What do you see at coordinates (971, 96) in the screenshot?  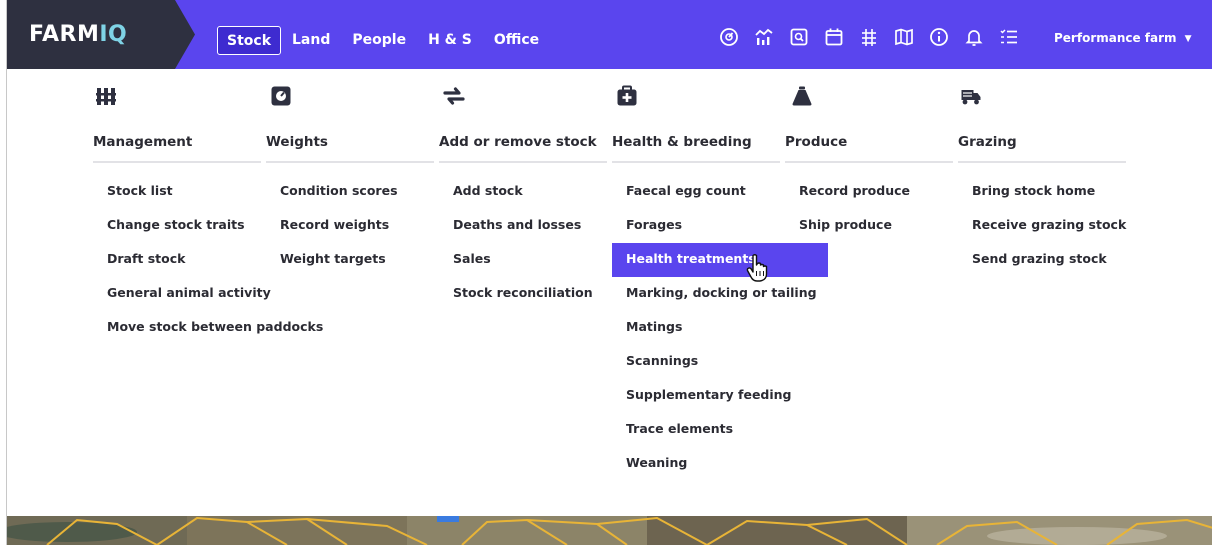 I see `stock-truck-icon` at bounding box center [971, 96].